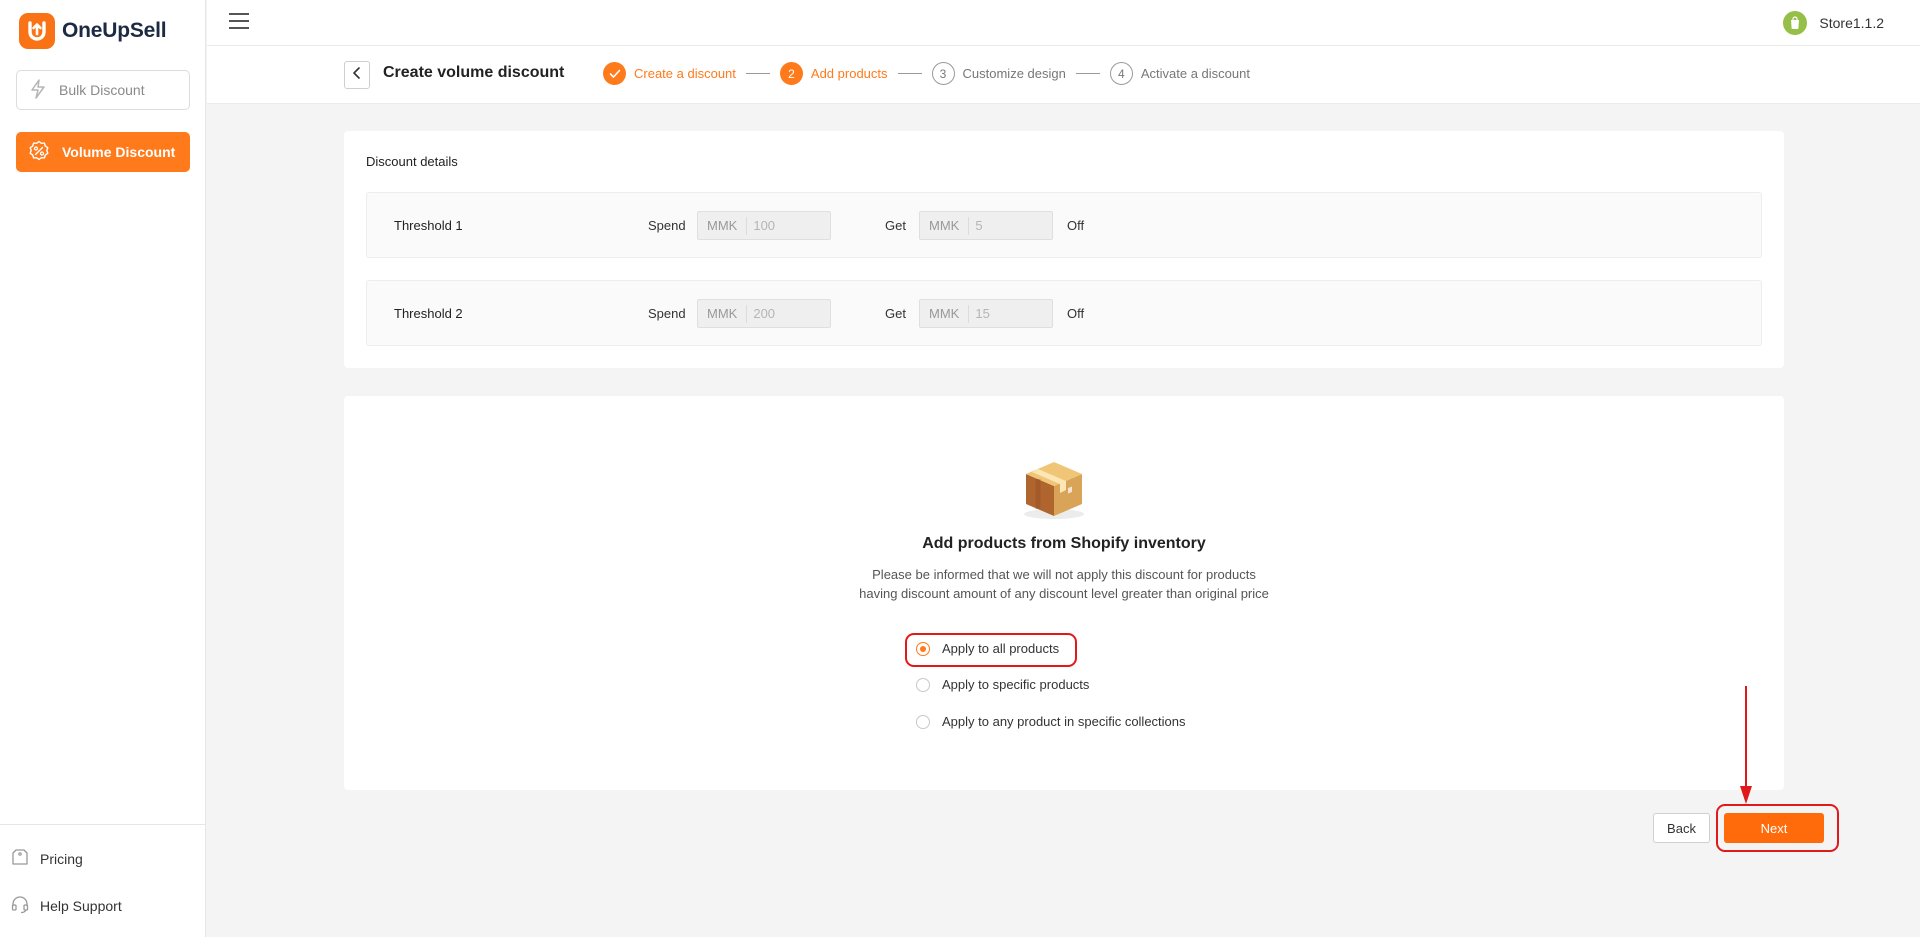 This screenshot has width=1920, height=937. I want to click on card-title: Discount details, so click(412, 161).